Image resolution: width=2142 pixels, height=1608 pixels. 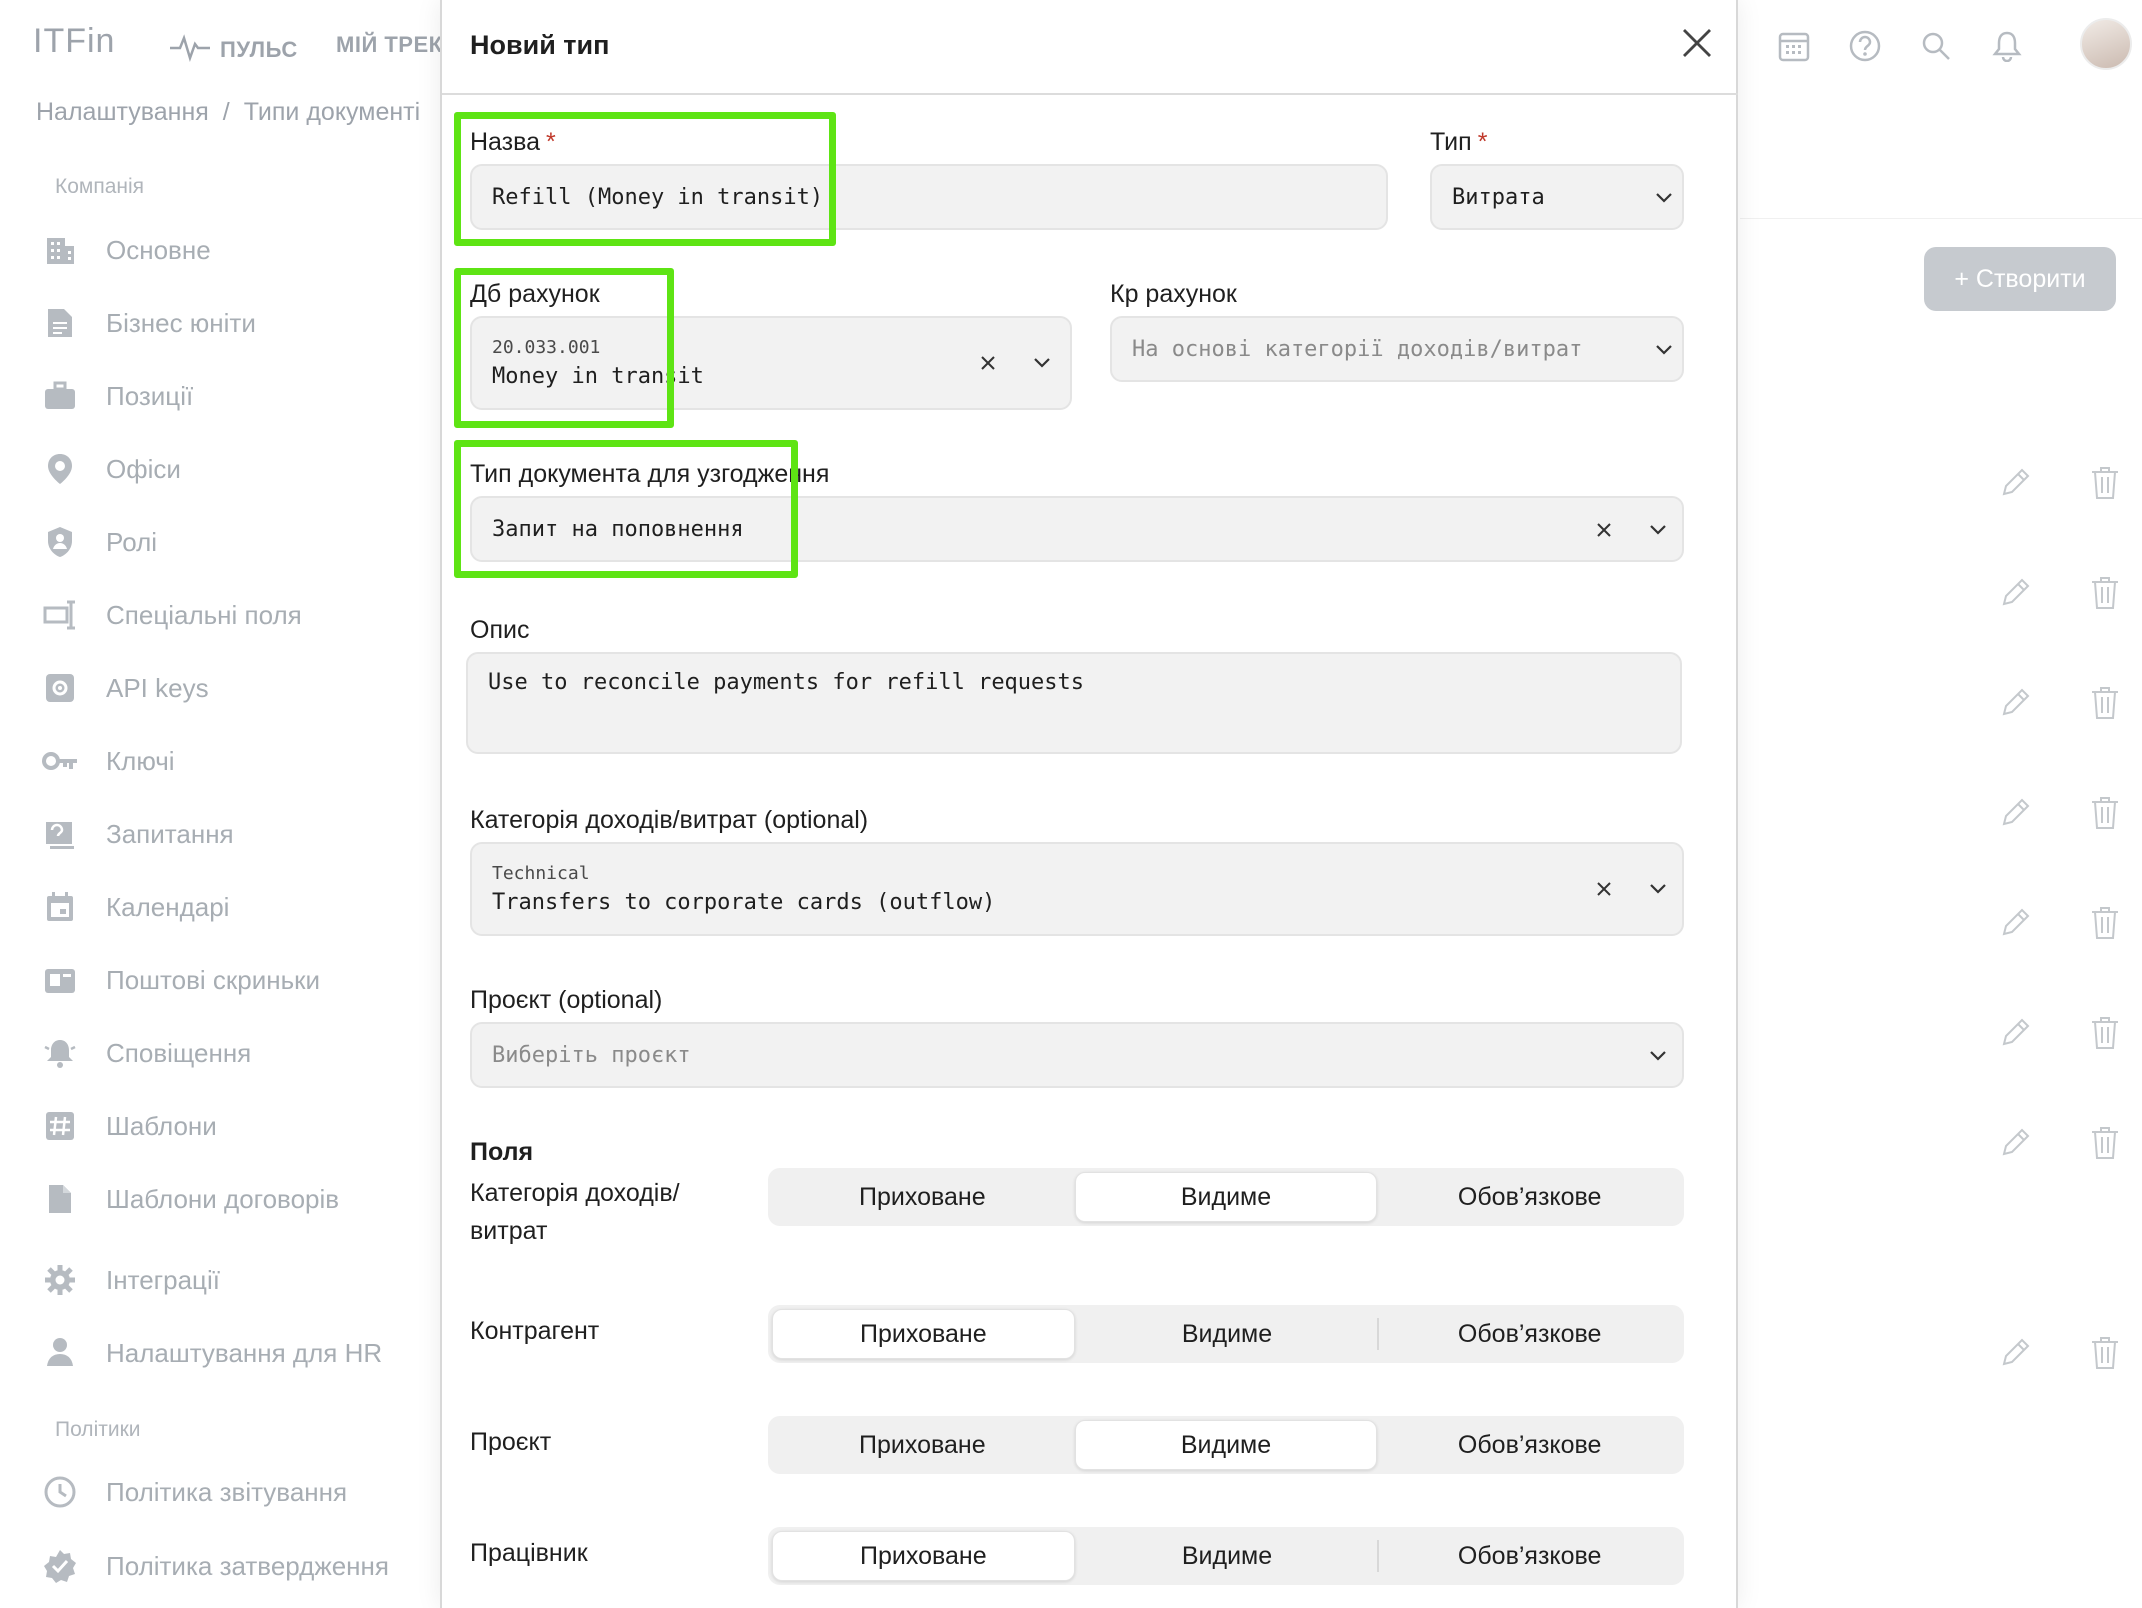 I want to click on sidebar-item-contract-templates: Шаблони договорів, so click(x=242, y=1199).